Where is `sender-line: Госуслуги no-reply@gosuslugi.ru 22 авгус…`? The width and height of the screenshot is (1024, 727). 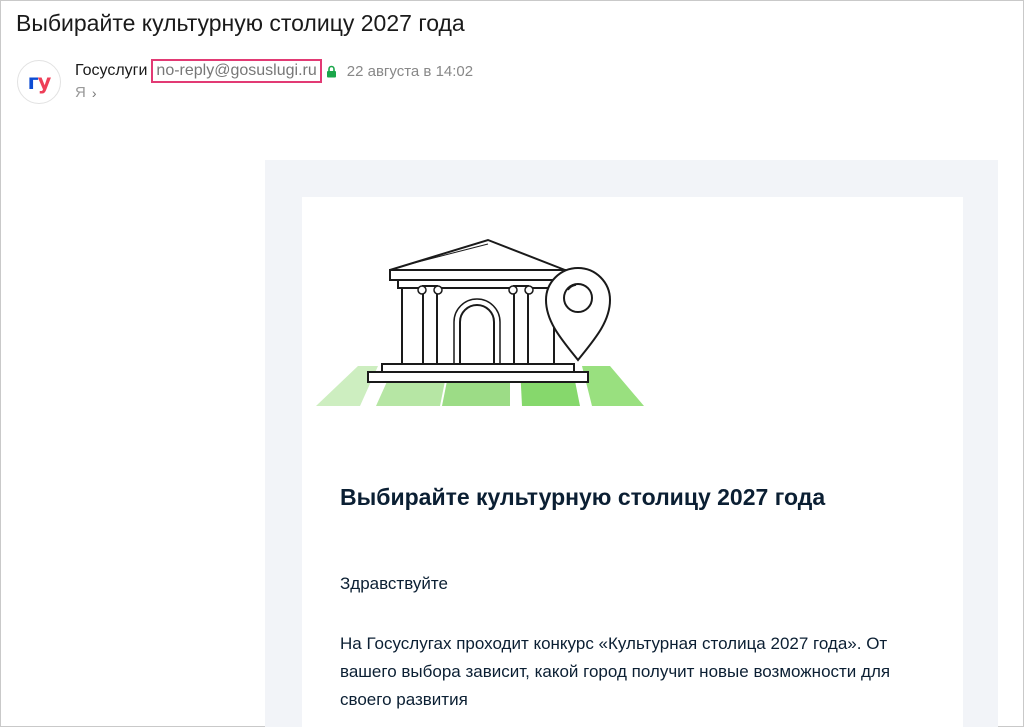
sender-line: Госуслуги no-reply@gosuslugi.ru 22 авгус… is located at coordinates (274, 71).